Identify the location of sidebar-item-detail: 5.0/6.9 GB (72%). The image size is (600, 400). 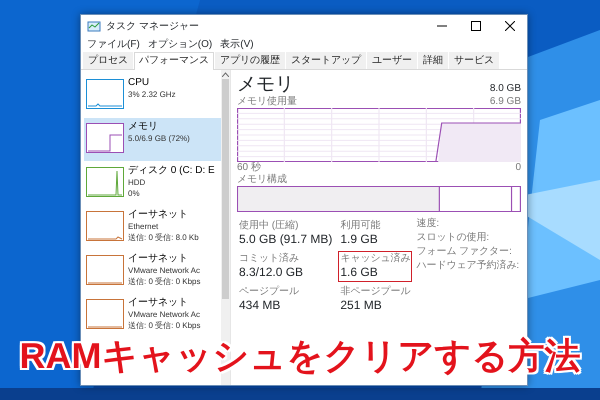
(159, 138).